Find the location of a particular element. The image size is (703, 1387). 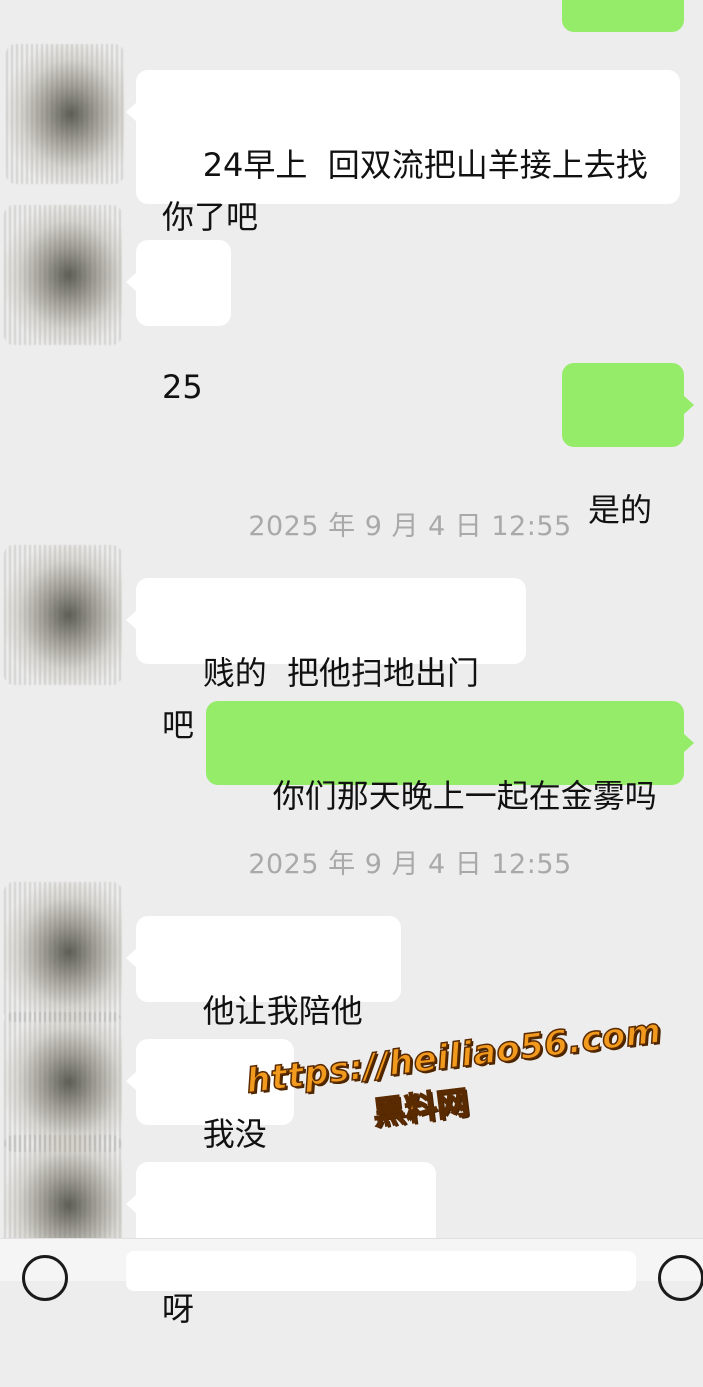

message-bubble-incoming: 他让我陪他去 is located at coordinates (263, 999).